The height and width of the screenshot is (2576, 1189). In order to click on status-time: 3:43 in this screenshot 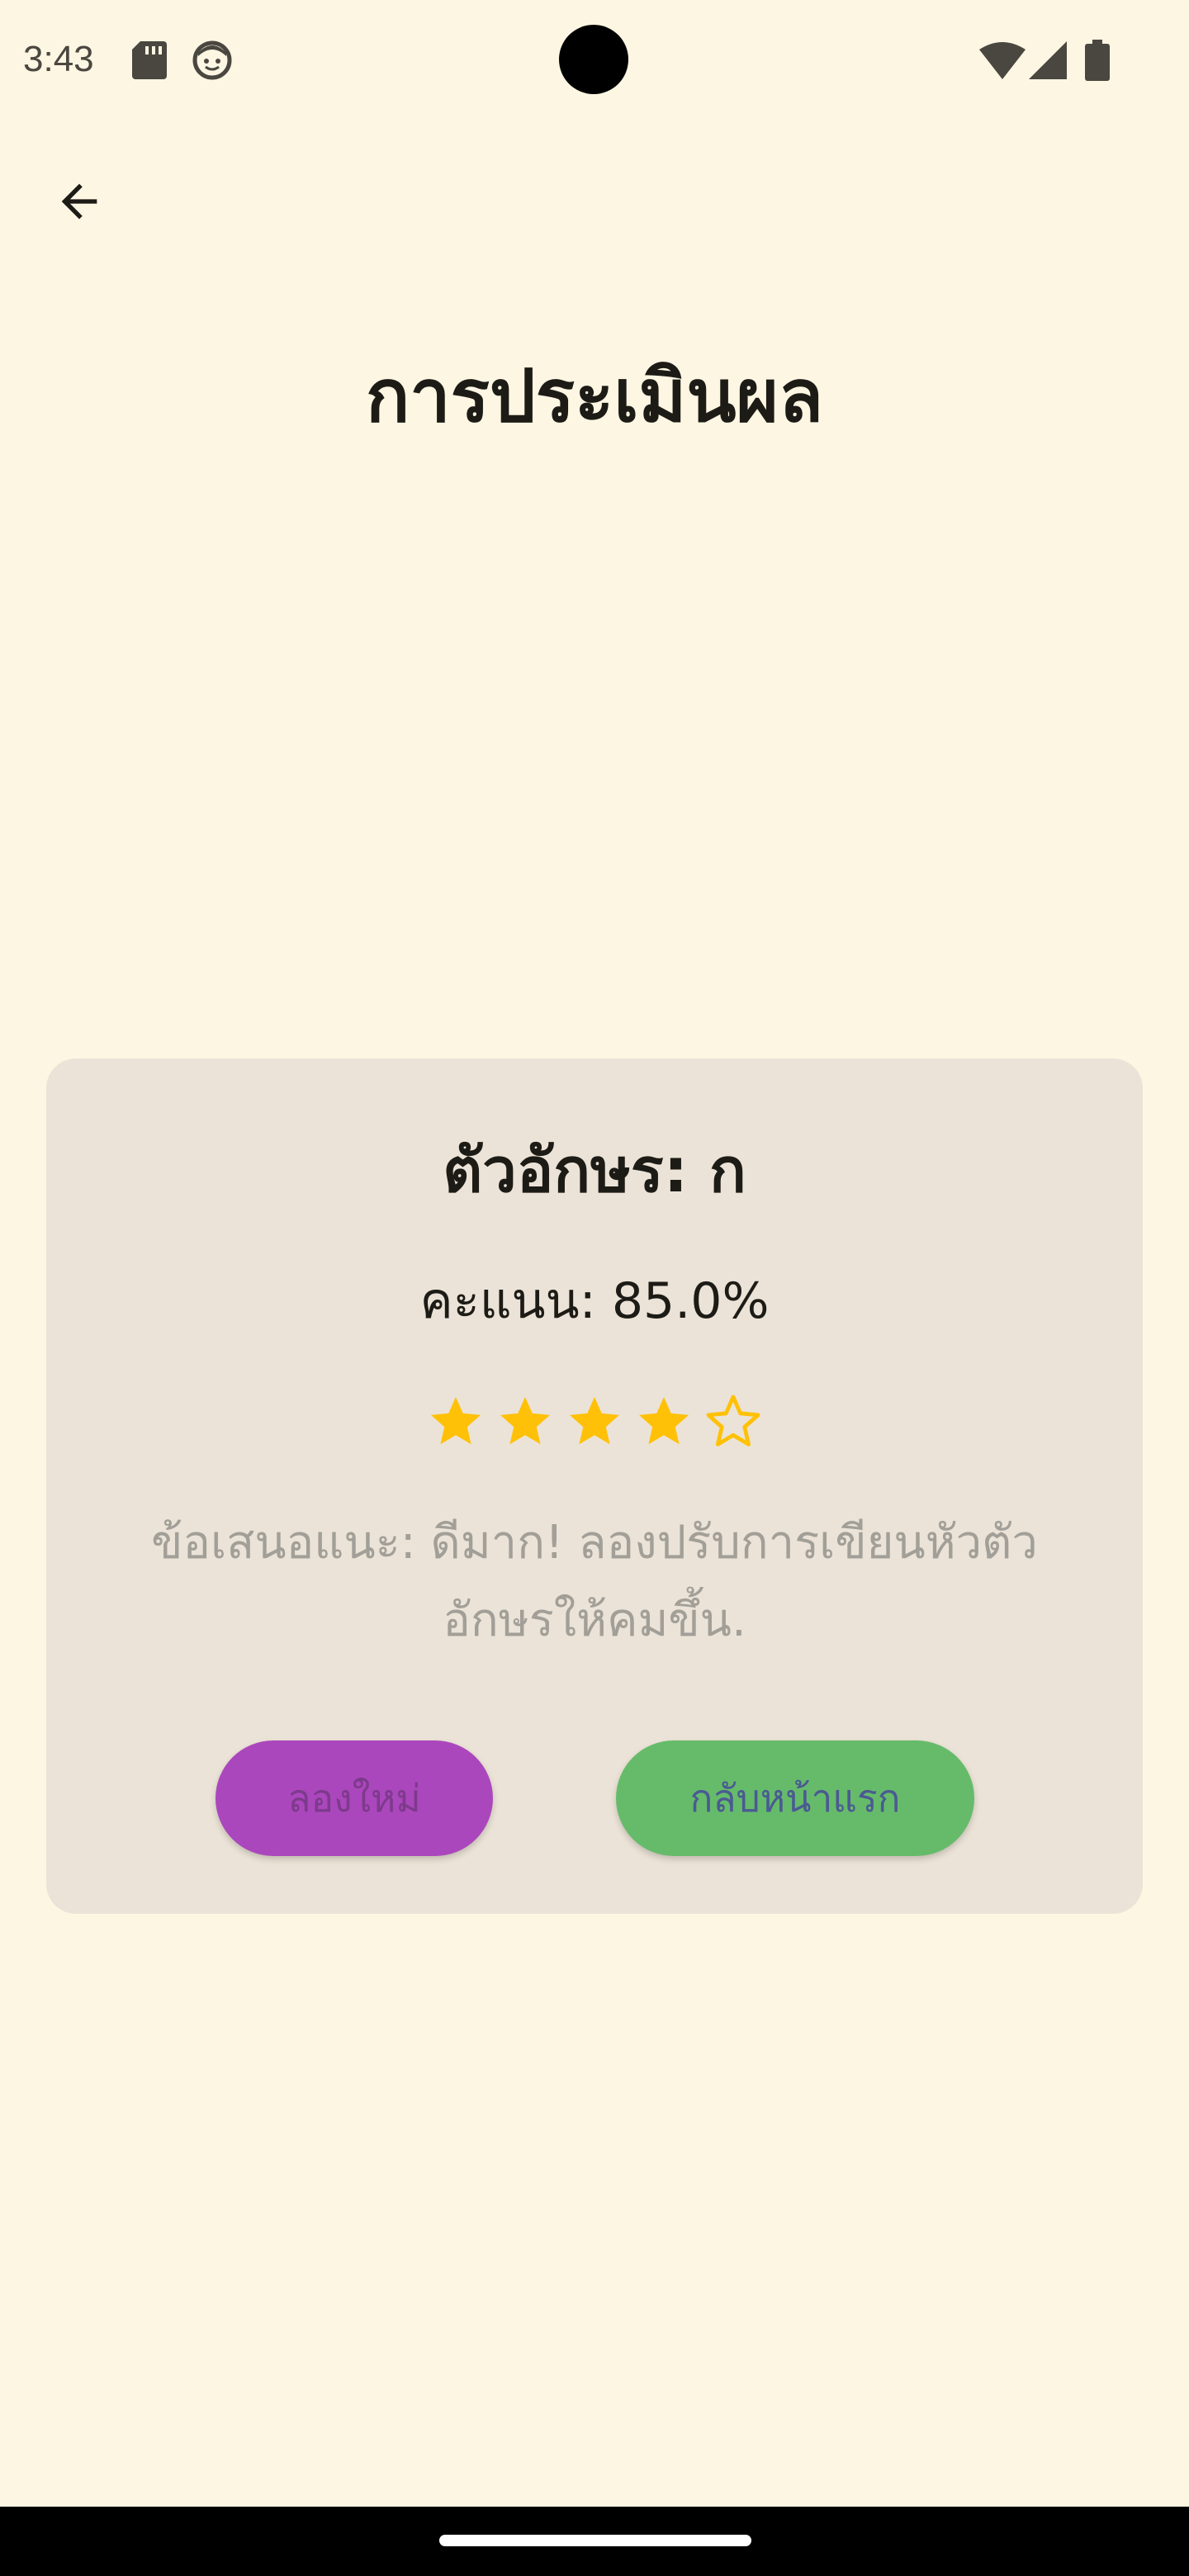, I will do `click(58, 59)`.